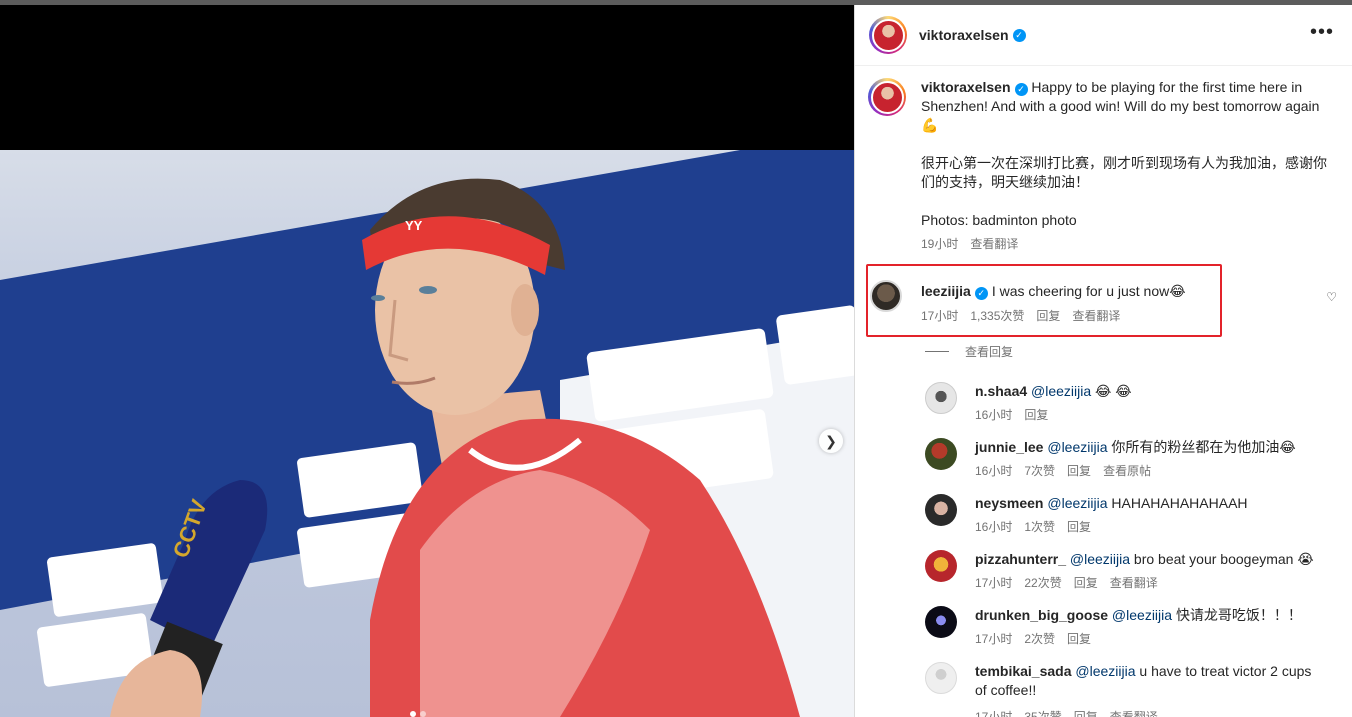 The image size is (1352, 717). What do you see at coordinates (1066, 712) in the screenshot?
I see `reply-meta: 17小时 35次赞 回复 查看翻译` at bounding box center [1066, 712].